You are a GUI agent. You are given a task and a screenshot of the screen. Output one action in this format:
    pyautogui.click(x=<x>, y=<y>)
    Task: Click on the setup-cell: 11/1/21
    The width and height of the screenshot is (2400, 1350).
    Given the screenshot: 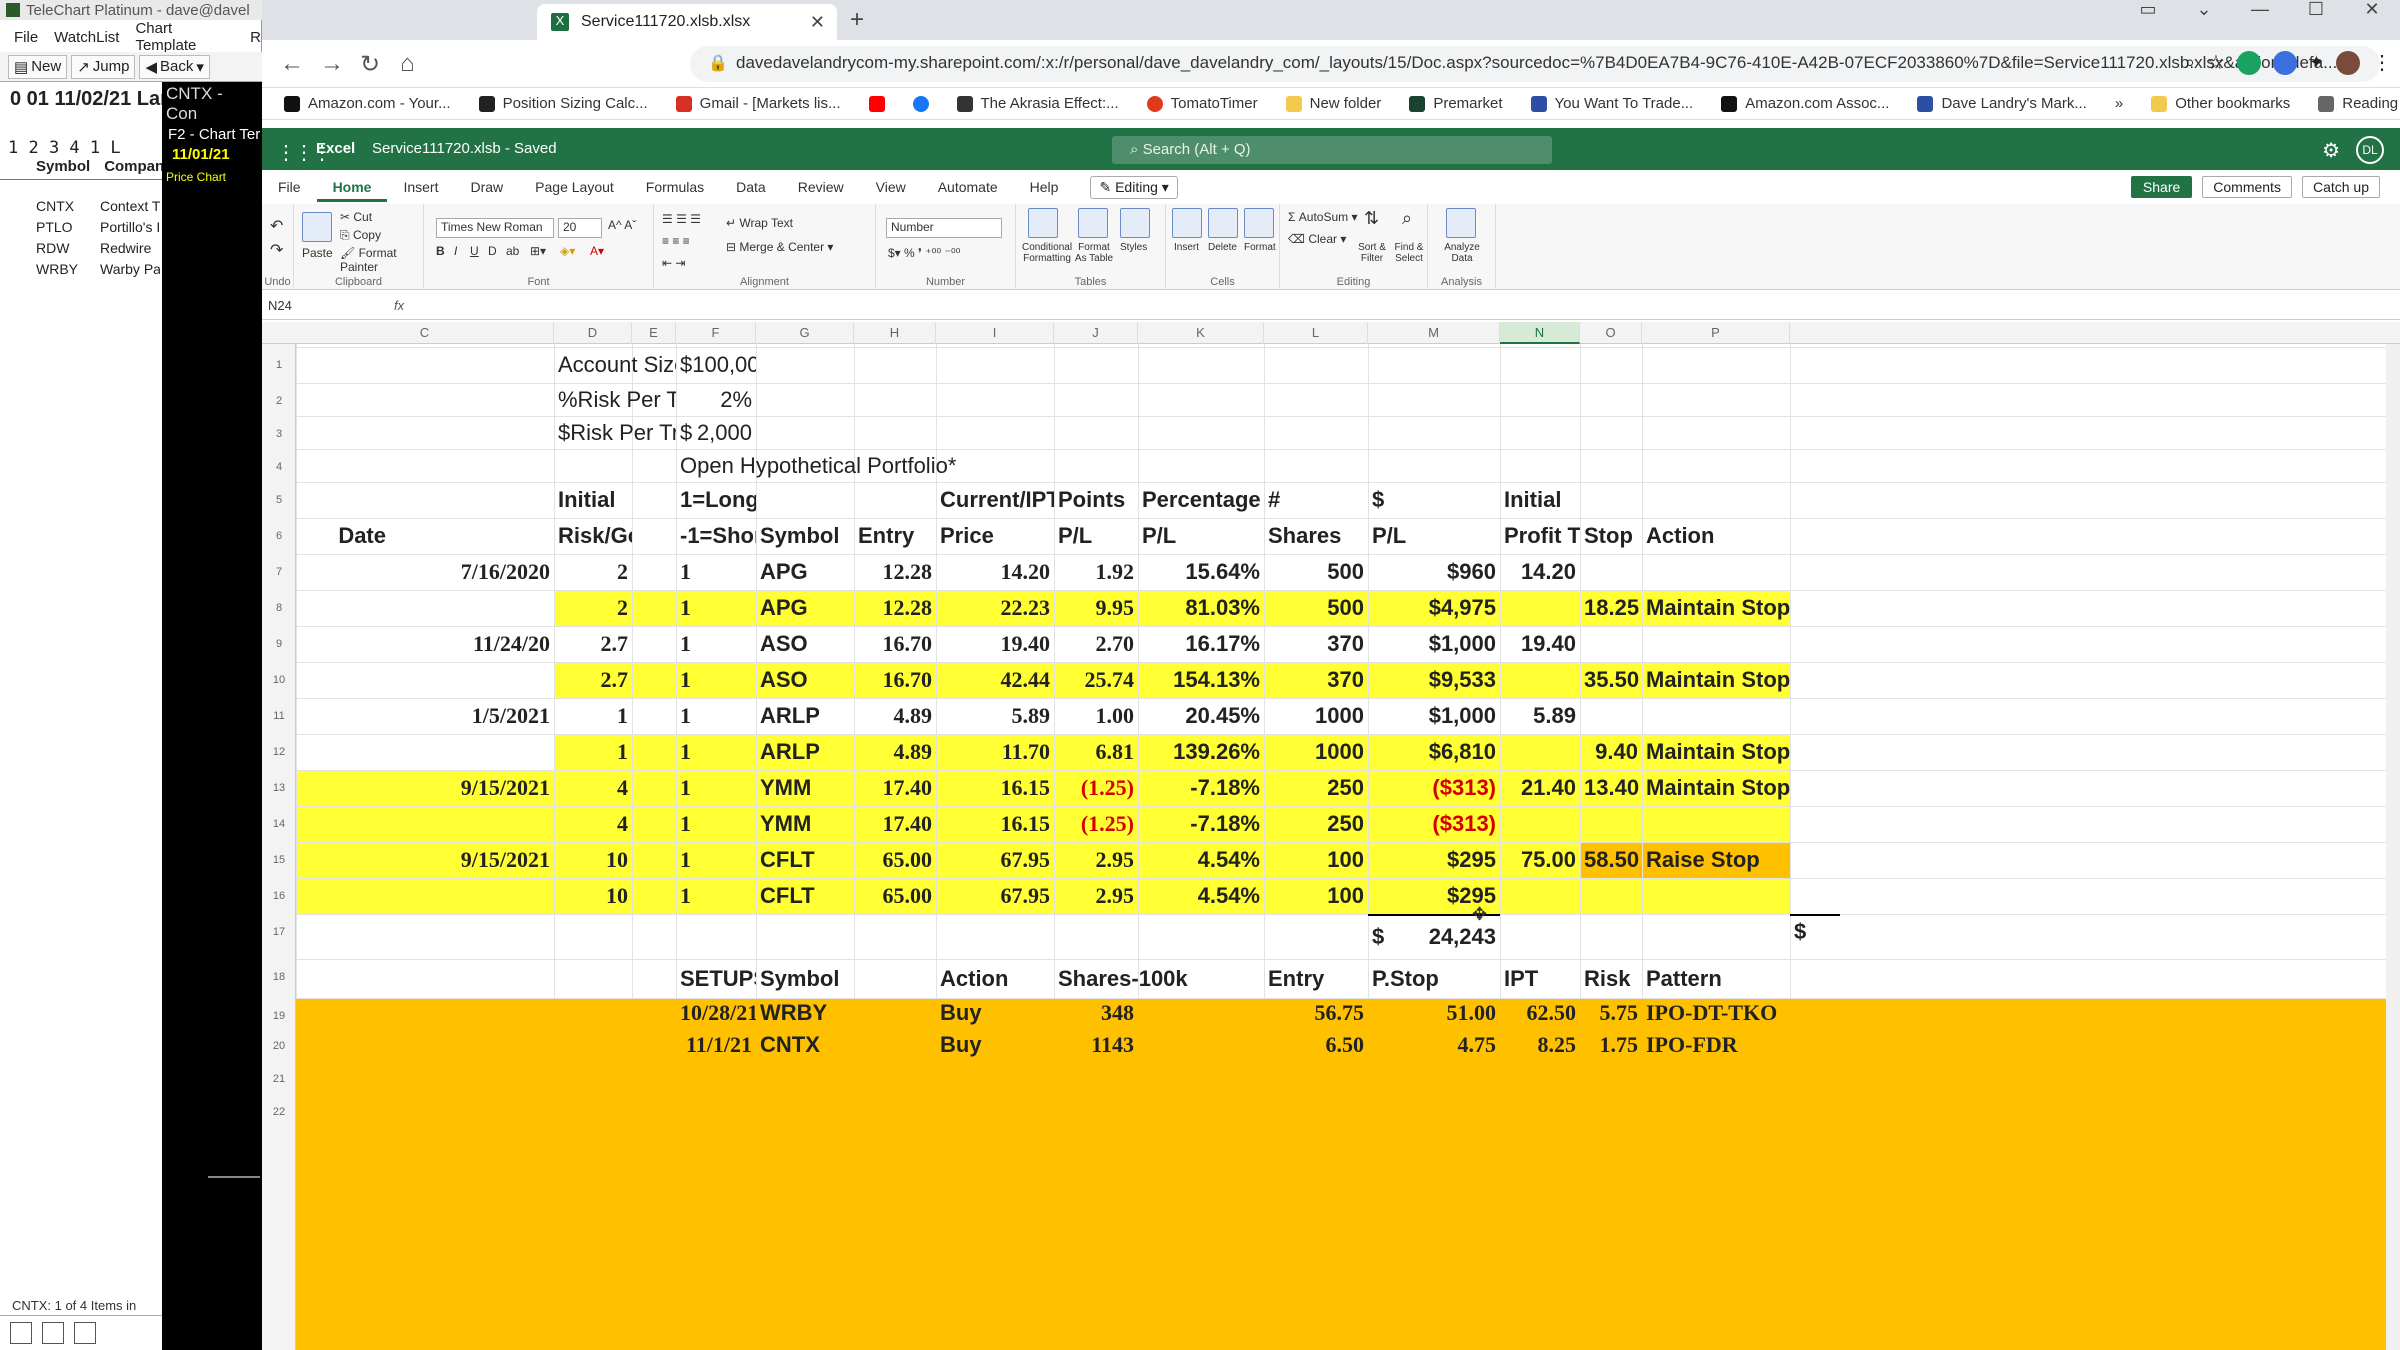 What is the action you would take?
    pyautogui.click(x=716, y=1045)
    